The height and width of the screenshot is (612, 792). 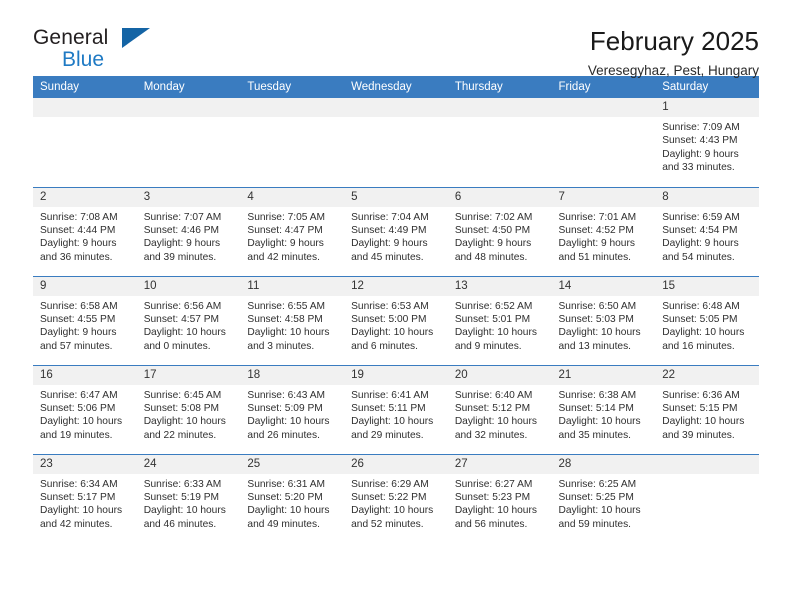 I want to click on daylight-text: Daylight: 10 hours and 6 minutes., so click(x=392, y=339).